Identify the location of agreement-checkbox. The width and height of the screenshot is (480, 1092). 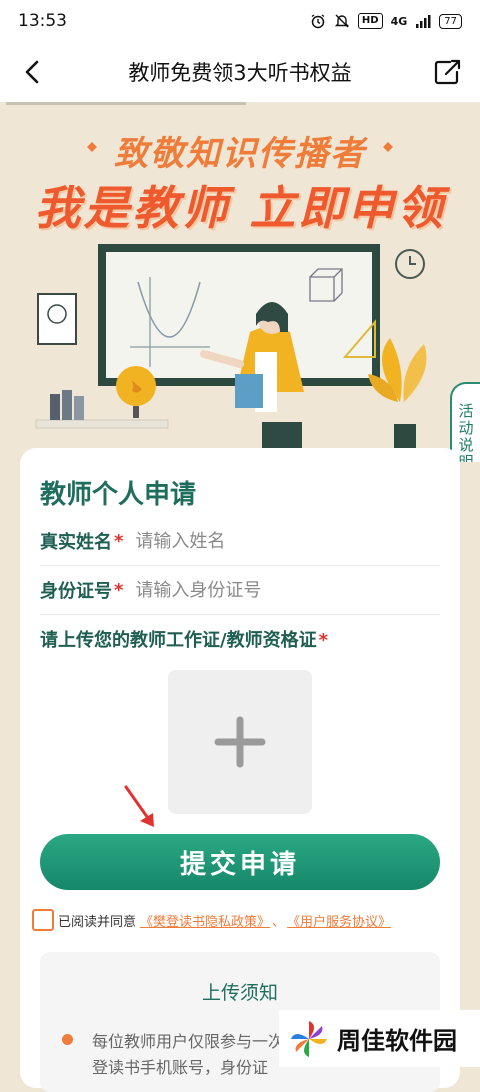
(43, 920).